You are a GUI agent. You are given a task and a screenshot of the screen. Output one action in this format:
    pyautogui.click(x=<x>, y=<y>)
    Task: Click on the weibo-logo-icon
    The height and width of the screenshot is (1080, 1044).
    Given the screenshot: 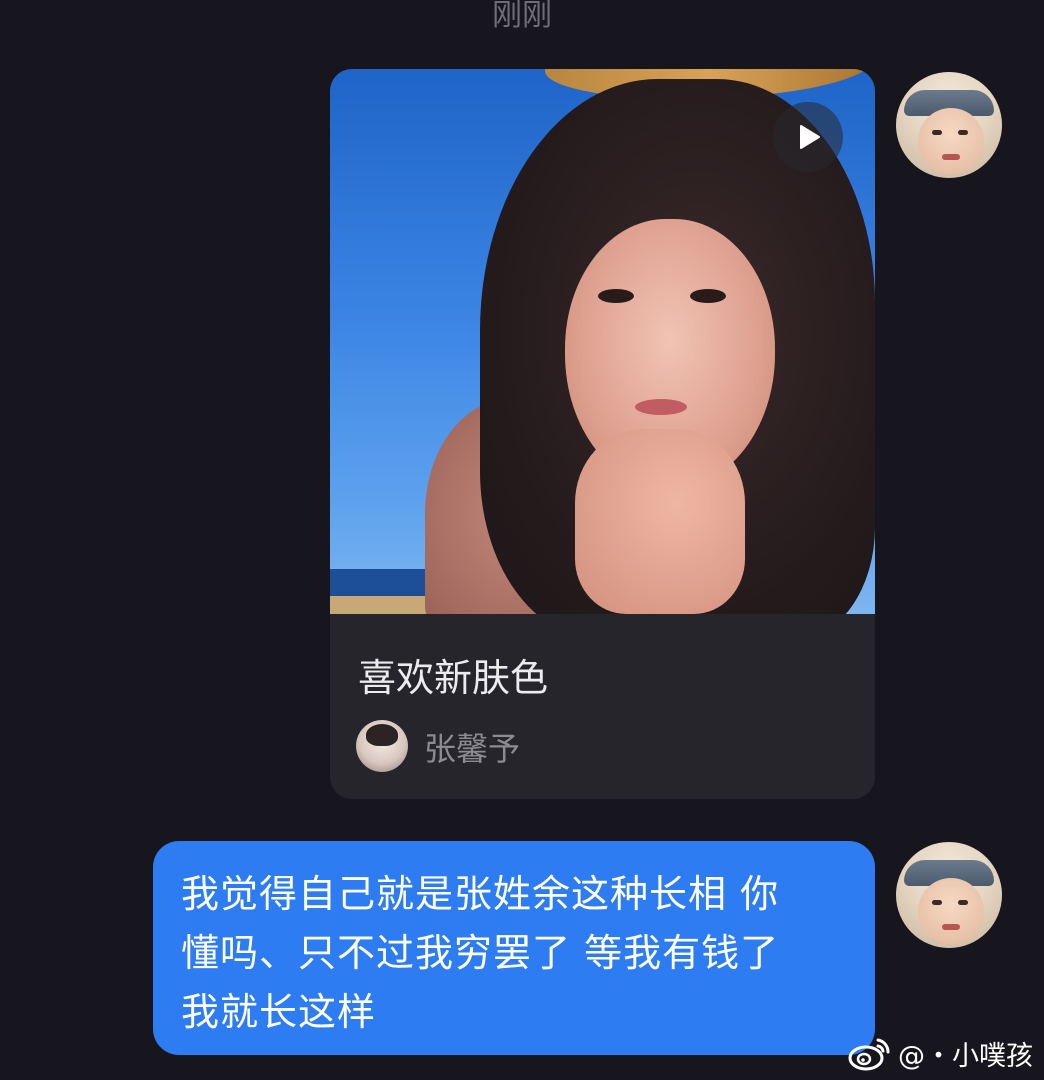 What is the action you would take?
    pyautogui.click(x=869, y=1054)
    